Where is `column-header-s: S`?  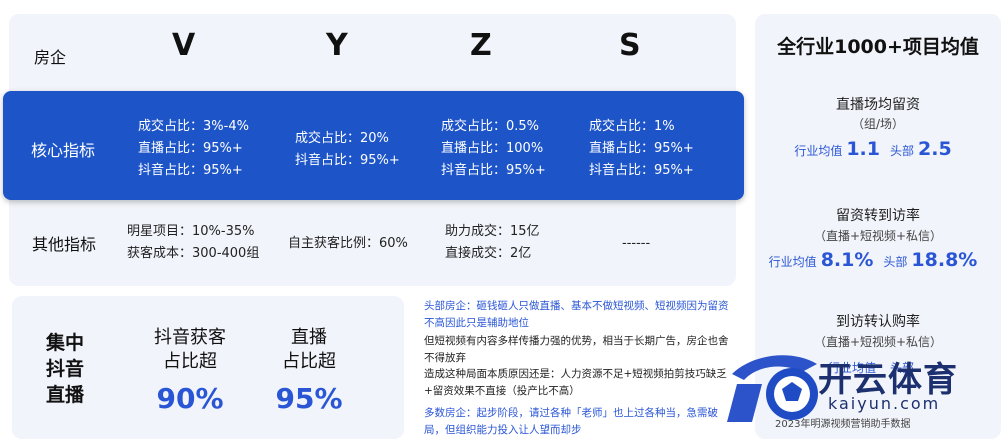
column-header-s: S is located at coordinates (630, 45).